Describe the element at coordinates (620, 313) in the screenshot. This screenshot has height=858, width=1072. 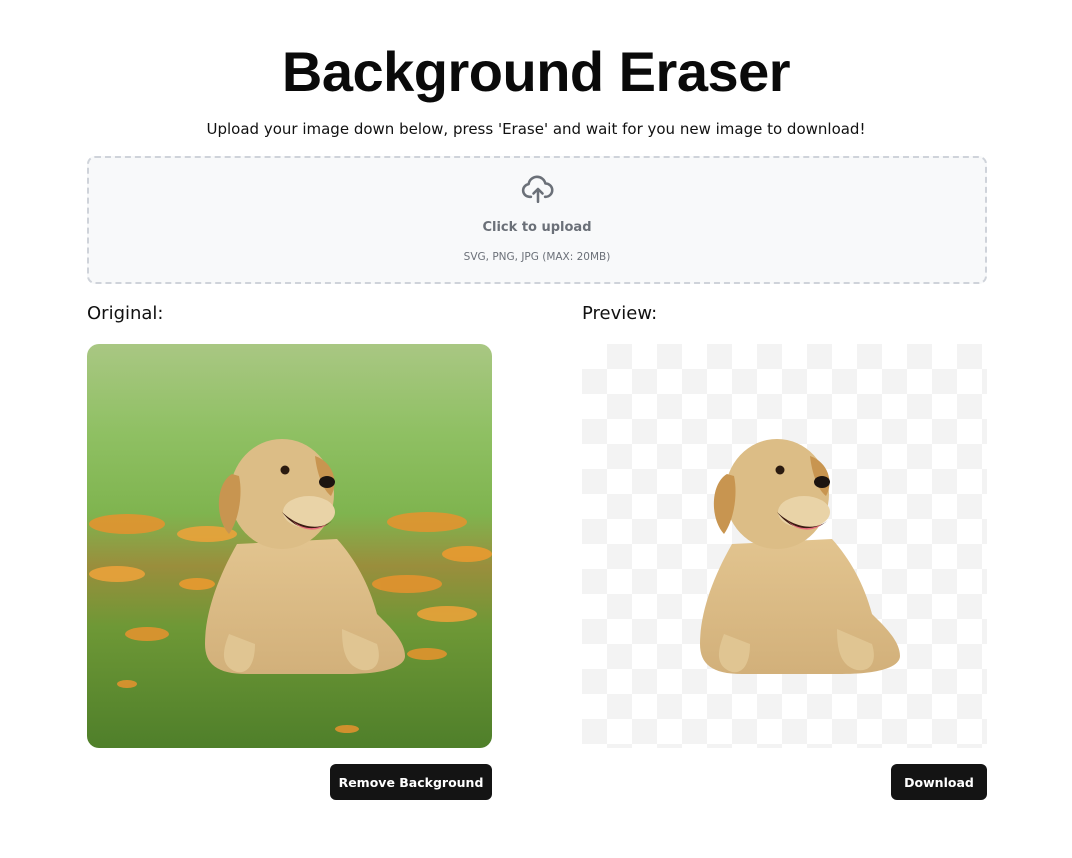
I see `preview-heading: Preview:` at that location.